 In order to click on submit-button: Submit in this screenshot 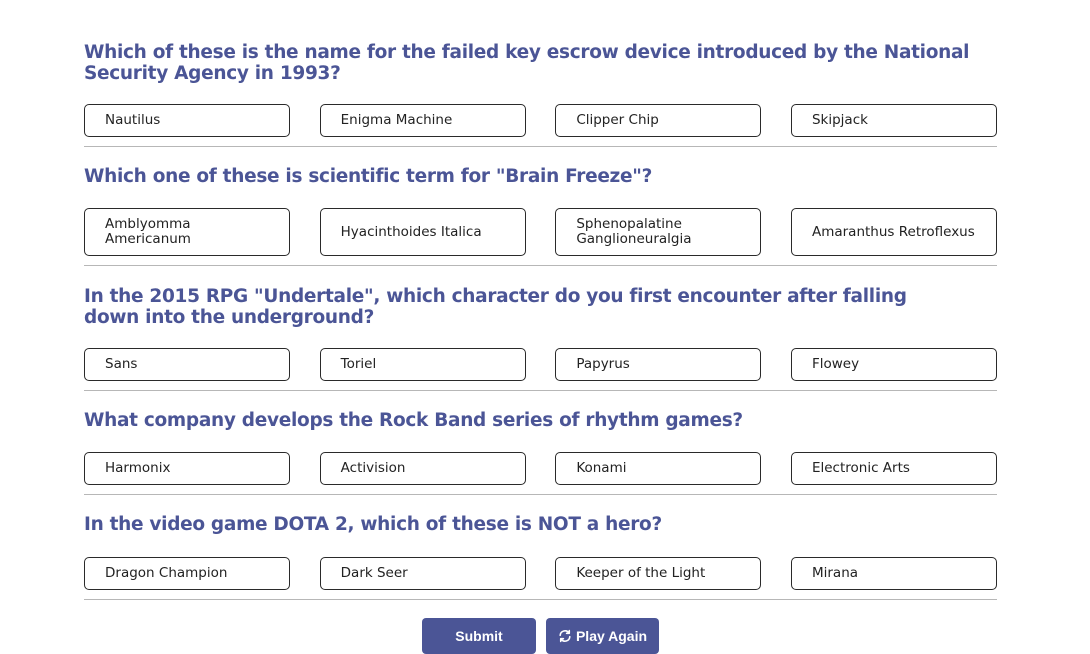, I will do `click(479, 636)`.